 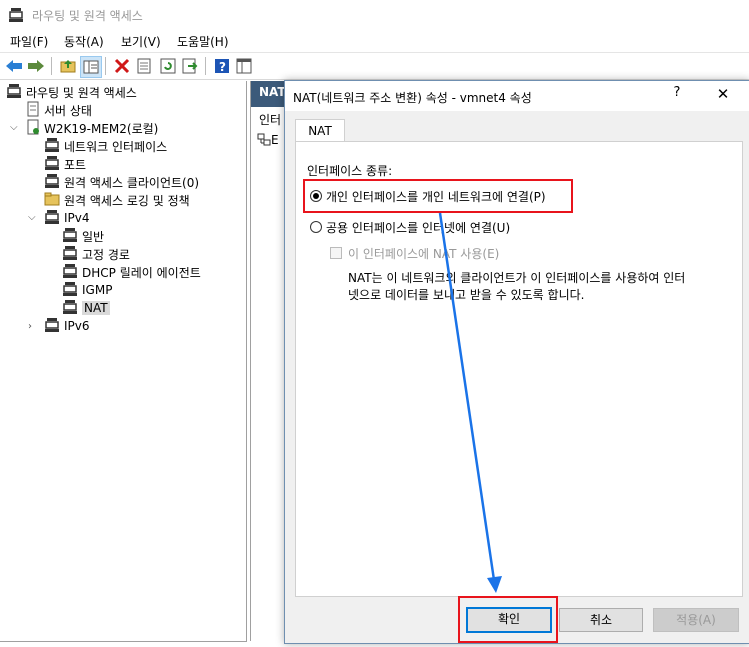 What do you see at coordinates (33, 128) in the screenshot?
I see `server-icon` at bounding box center [33, 128].